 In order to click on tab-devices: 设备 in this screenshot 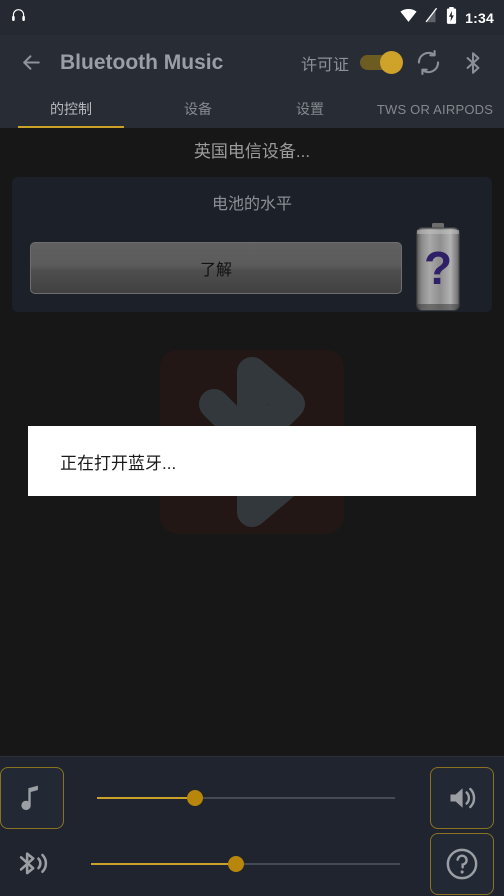, I will do `click(198, 109)`.